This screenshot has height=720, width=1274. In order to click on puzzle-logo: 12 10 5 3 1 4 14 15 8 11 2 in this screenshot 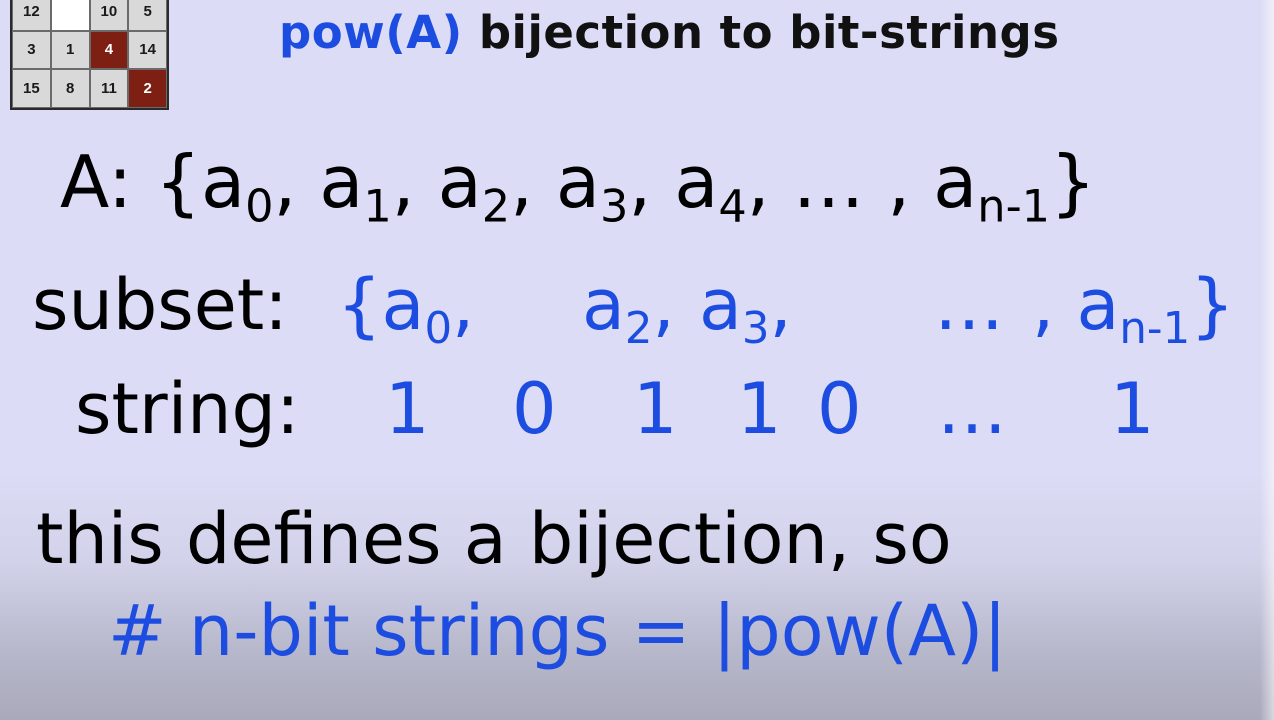, I will do `click(89, 55)`.